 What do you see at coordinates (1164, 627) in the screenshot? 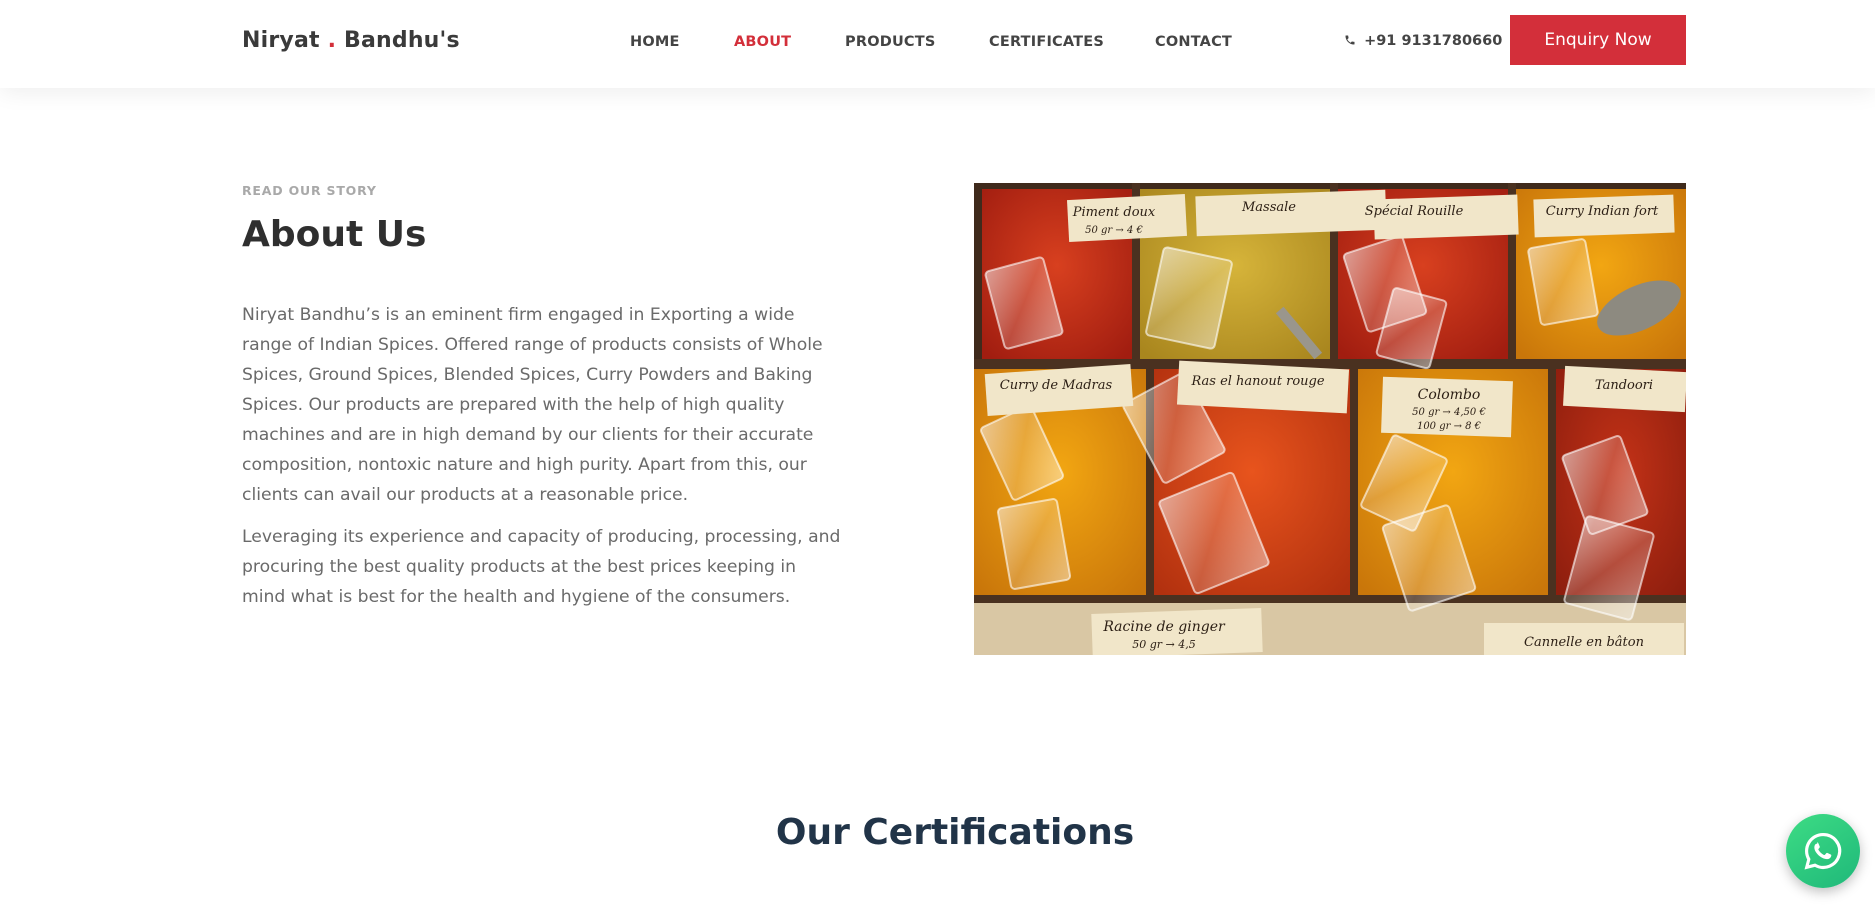
I see `label-racine-de-ginger: Racine de ginger` at bounding box center [1164, 627].